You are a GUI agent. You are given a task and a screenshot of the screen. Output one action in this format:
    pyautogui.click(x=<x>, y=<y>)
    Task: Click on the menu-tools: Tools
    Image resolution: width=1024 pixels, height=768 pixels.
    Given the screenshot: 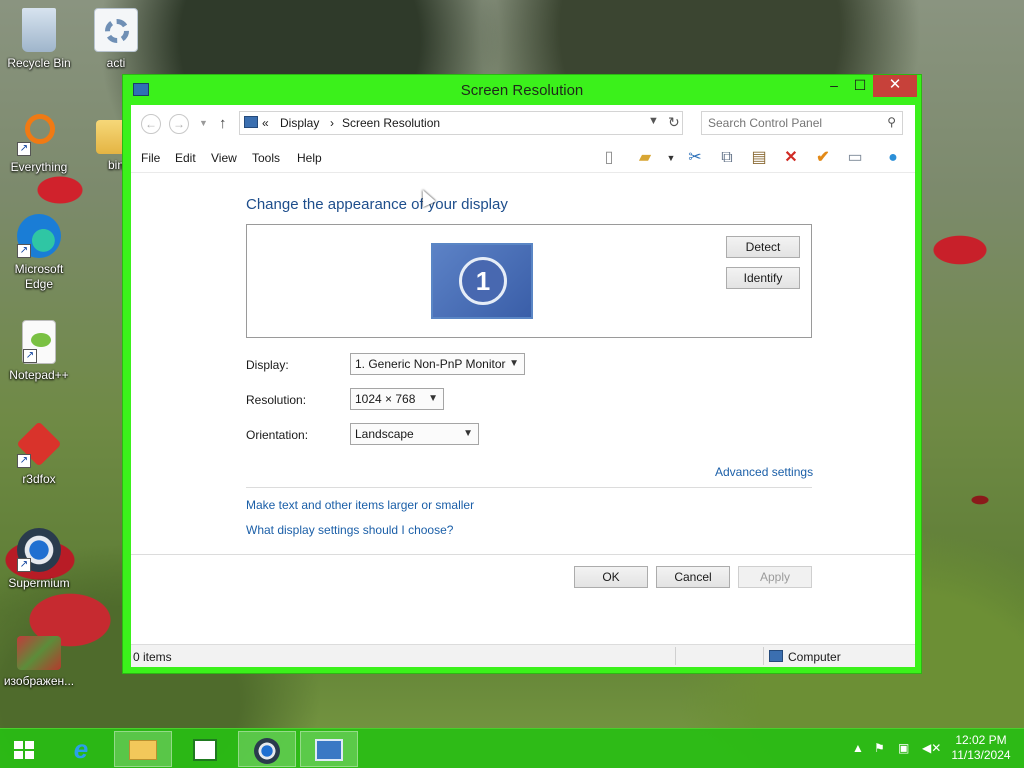 What is the action you would take?
    pyautogui.click(x=266, y=158)
    